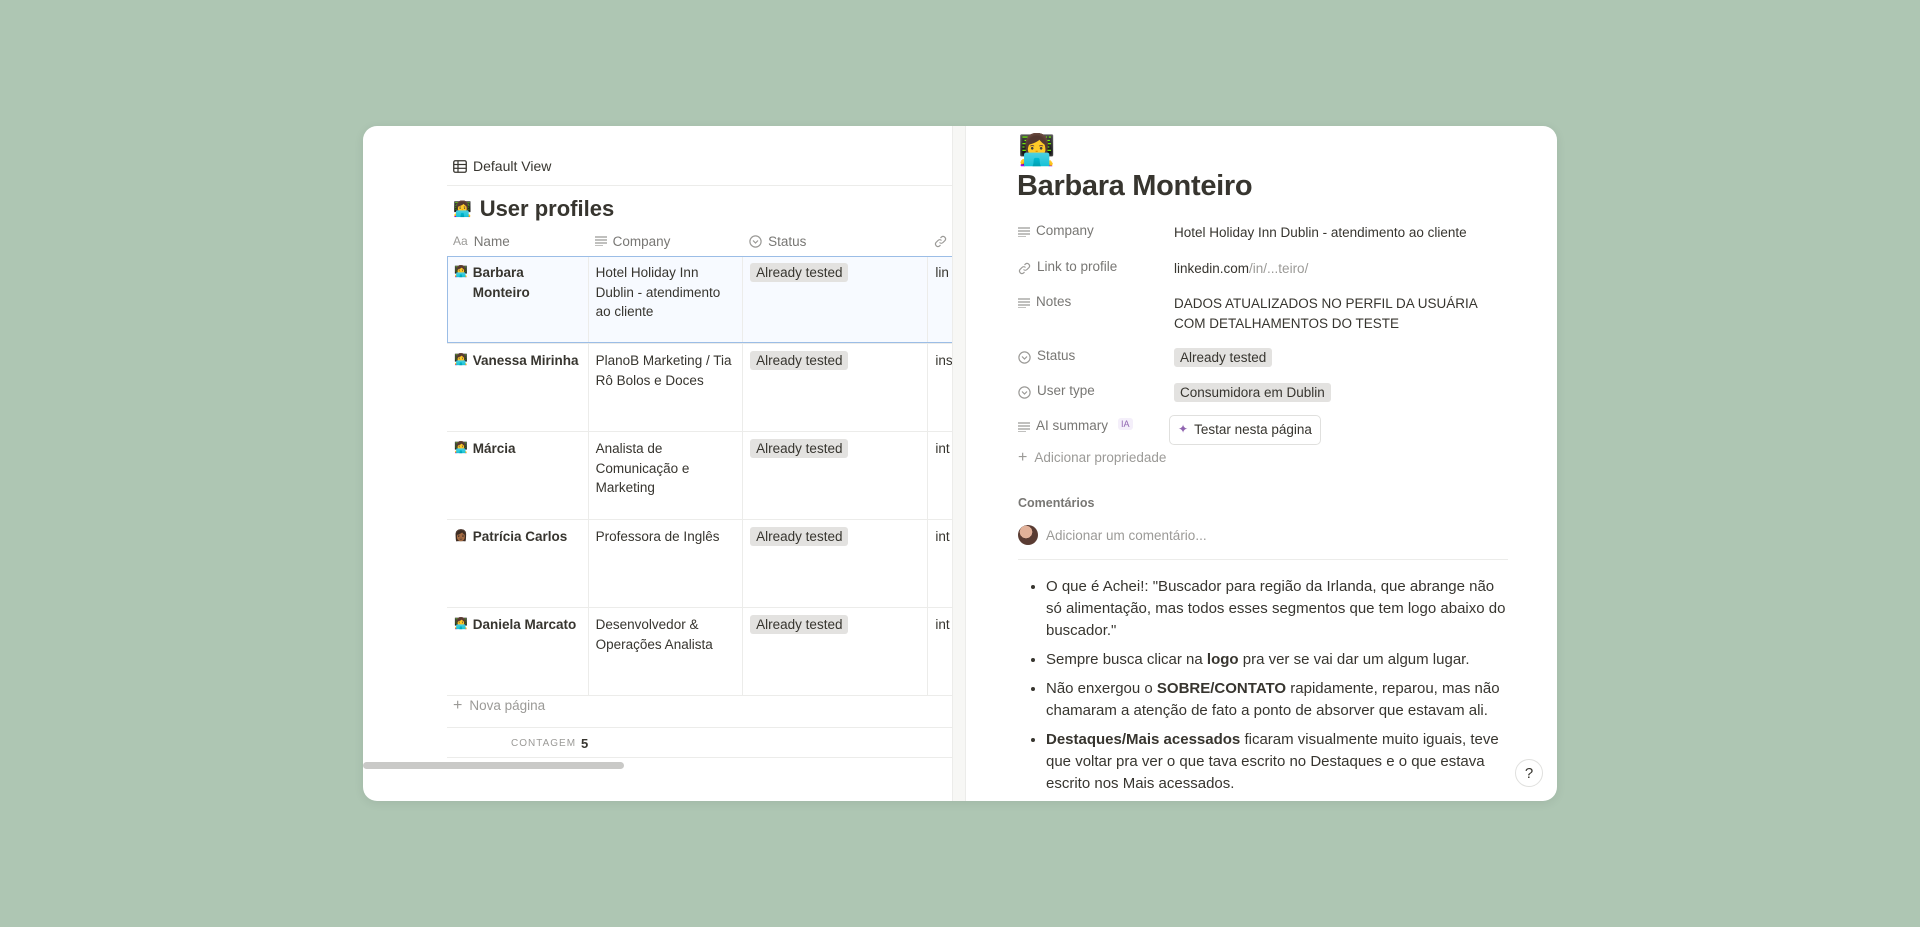 The width and height of the screenshot is (1920, 927). What do you see at coordinates (1036, 150) in the screenshot?
I see `page-emoji-icon: 👩‍💻` at bounding box center [1036, 150].